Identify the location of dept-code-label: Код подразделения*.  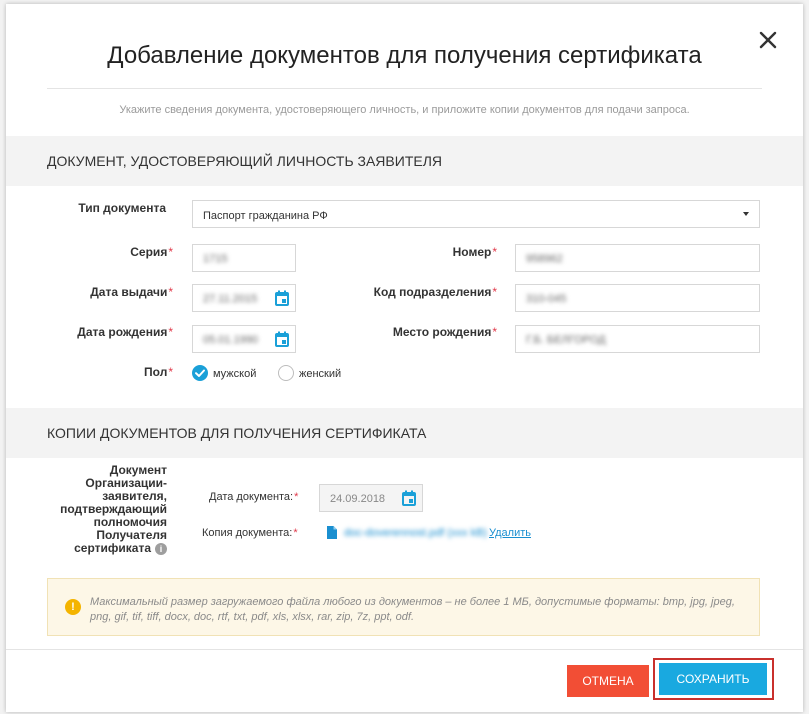
(435, 292).